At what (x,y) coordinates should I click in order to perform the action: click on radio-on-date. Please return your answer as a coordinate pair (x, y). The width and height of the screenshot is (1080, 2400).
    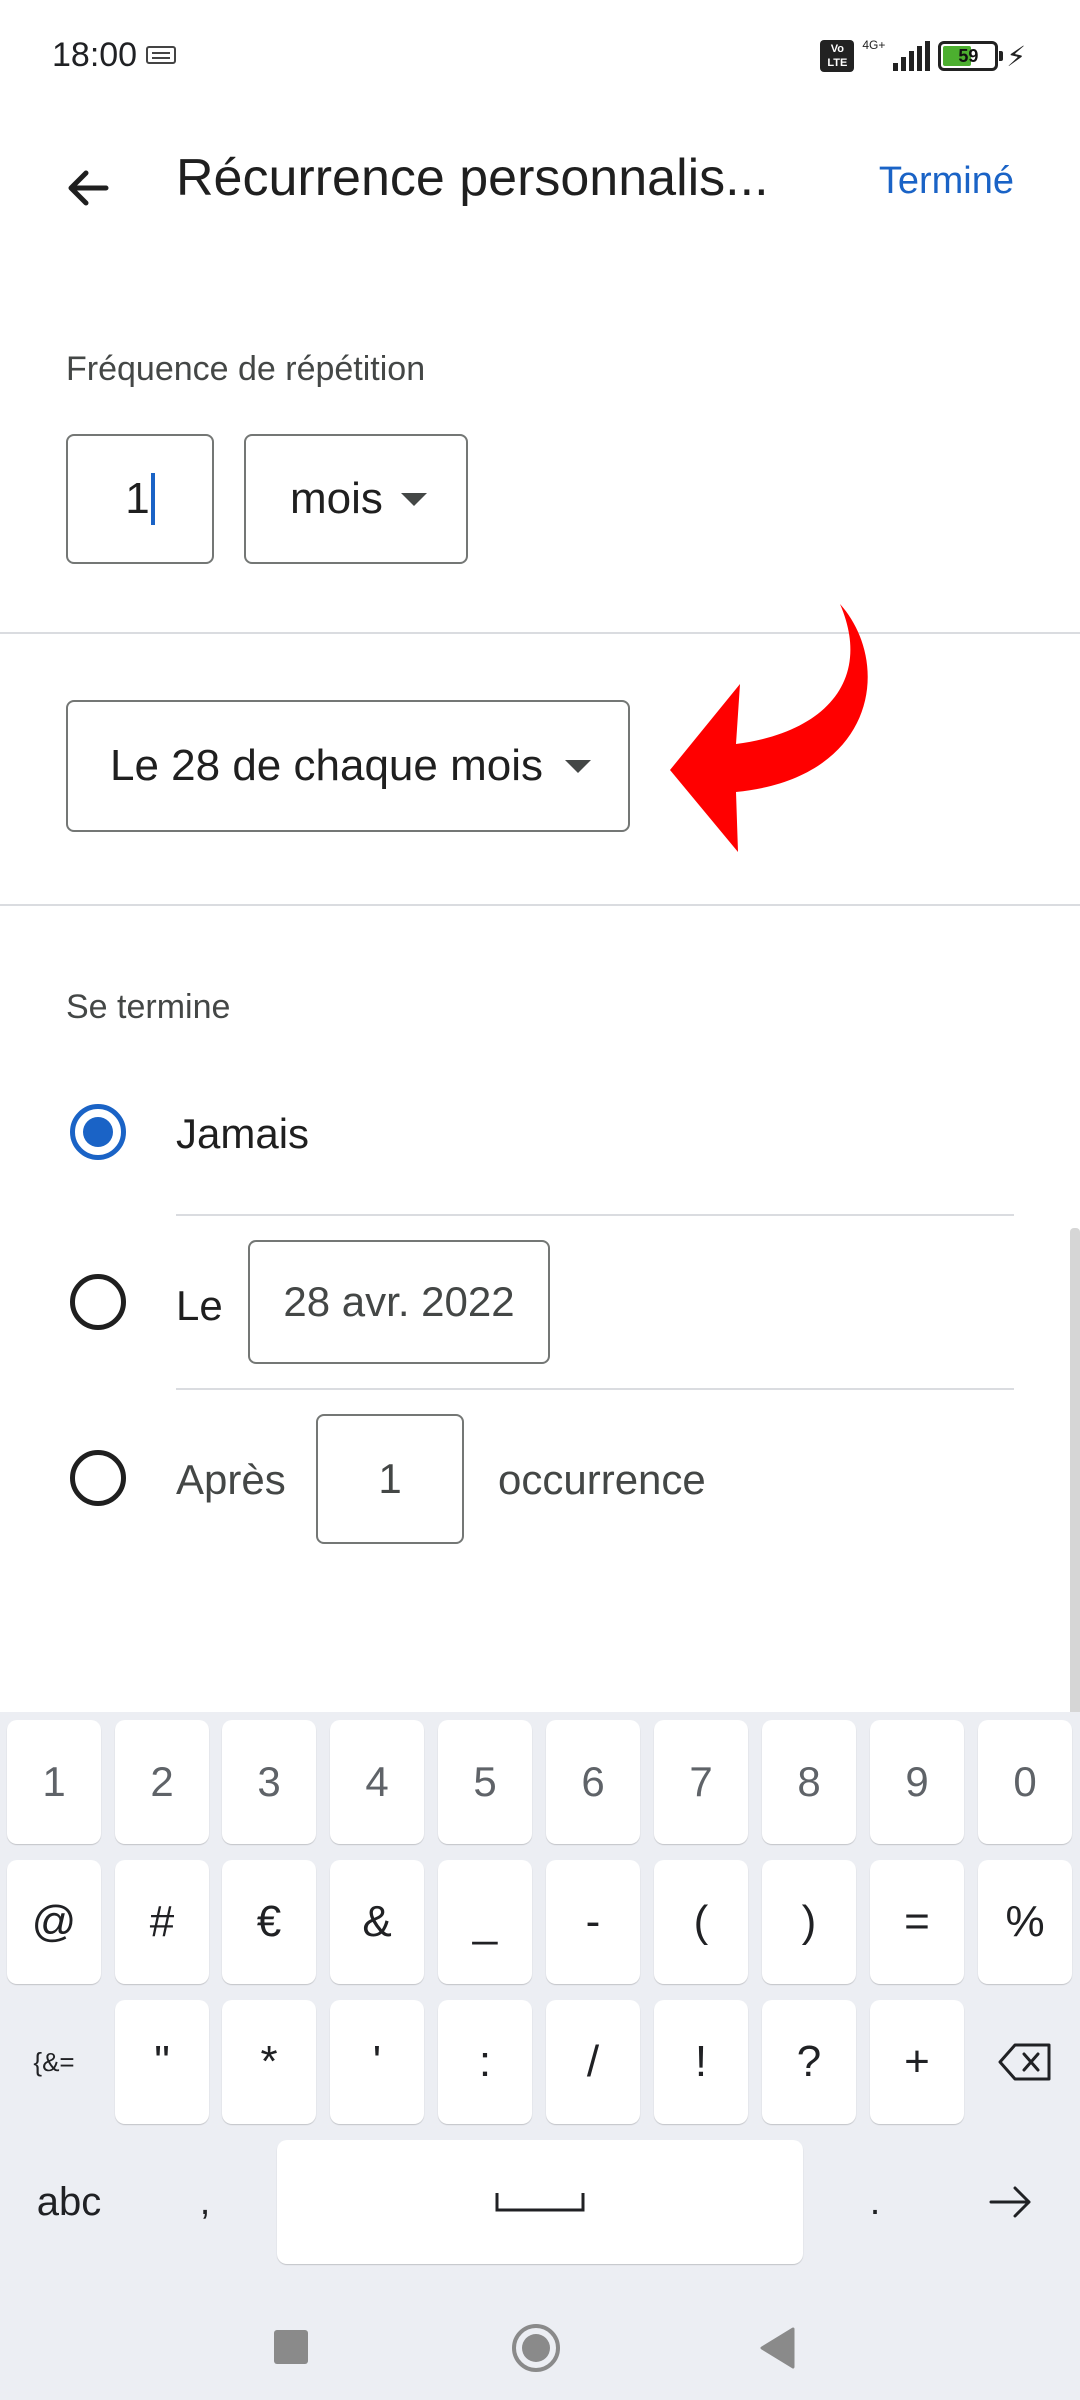
    Looking at the image, I should click on (98, 1302).